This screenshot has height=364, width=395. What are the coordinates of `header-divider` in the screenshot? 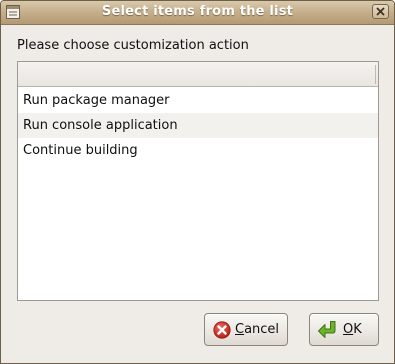 It's located at (375, 74).